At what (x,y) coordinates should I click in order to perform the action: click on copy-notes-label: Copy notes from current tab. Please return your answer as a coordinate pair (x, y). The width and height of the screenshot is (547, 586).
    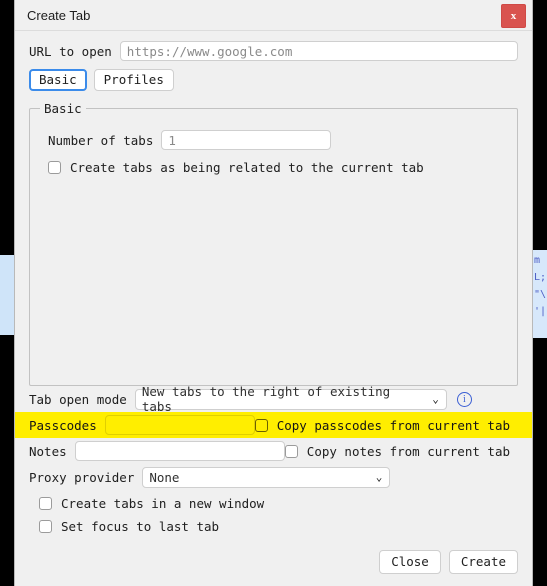
    Looking at the image, I should click on (408, 451).